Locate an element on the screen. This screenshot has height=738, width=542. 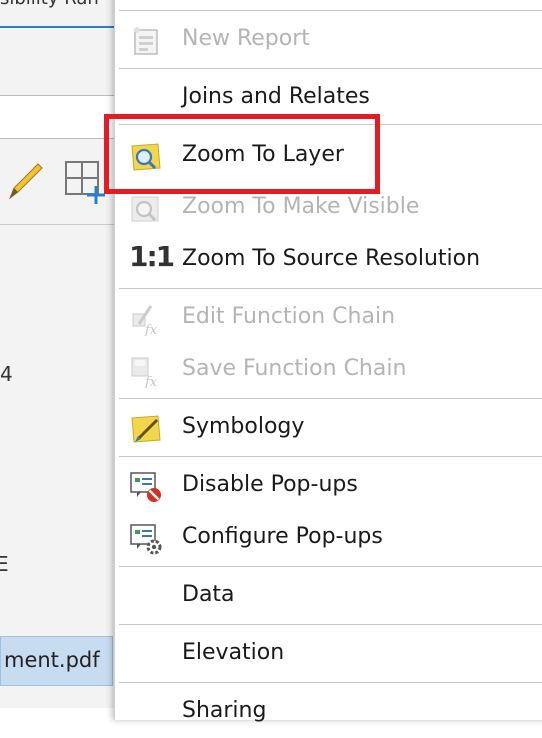
partial-title-text: sibility Ran is located at coordinates (49, 4).